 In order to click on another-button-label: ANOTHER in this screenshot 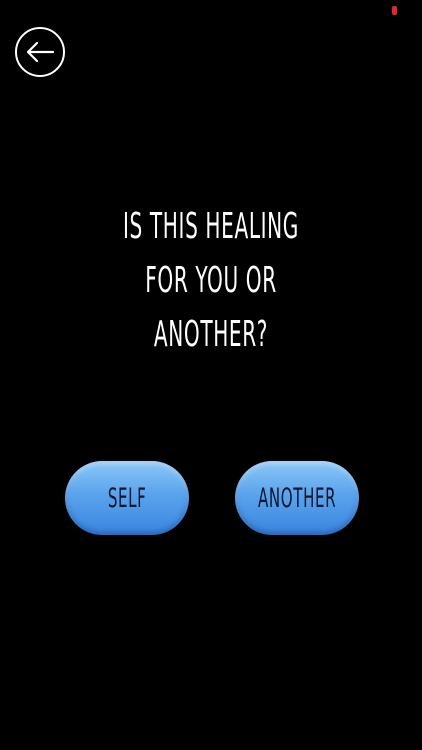, I will do `click(297, 498)`.